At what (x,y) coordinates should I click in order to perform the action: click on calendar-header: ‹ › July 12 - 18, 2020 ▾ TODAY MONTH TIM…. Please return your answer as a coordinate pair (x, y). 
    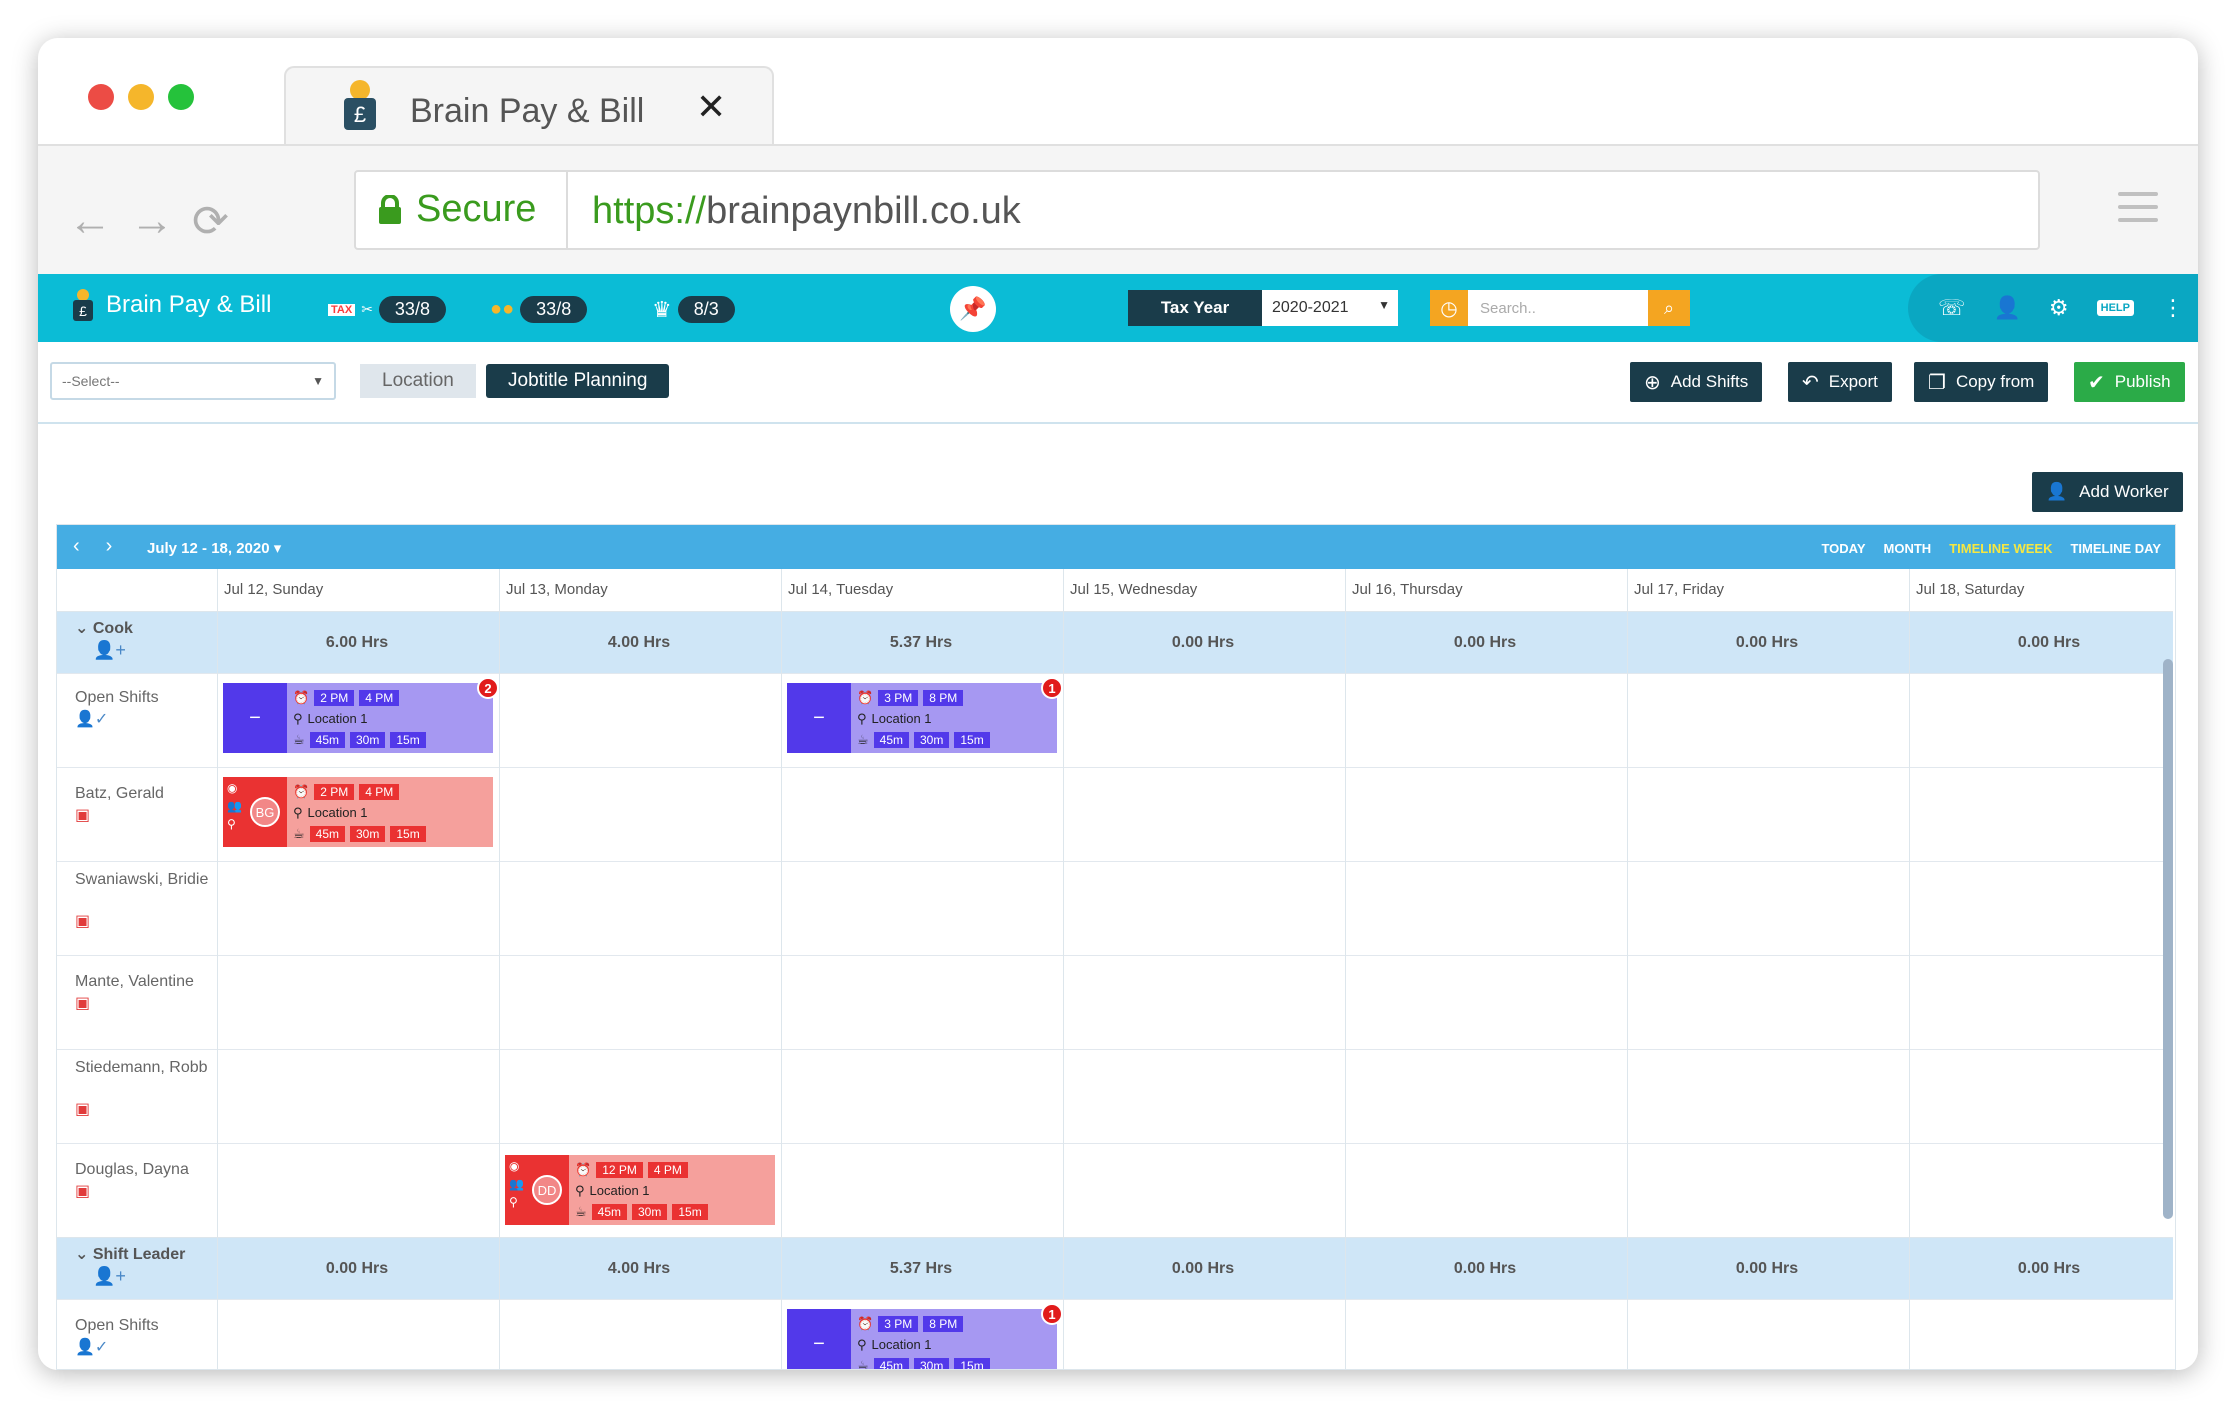
    Looking at the image, I should click on (1116, 547).